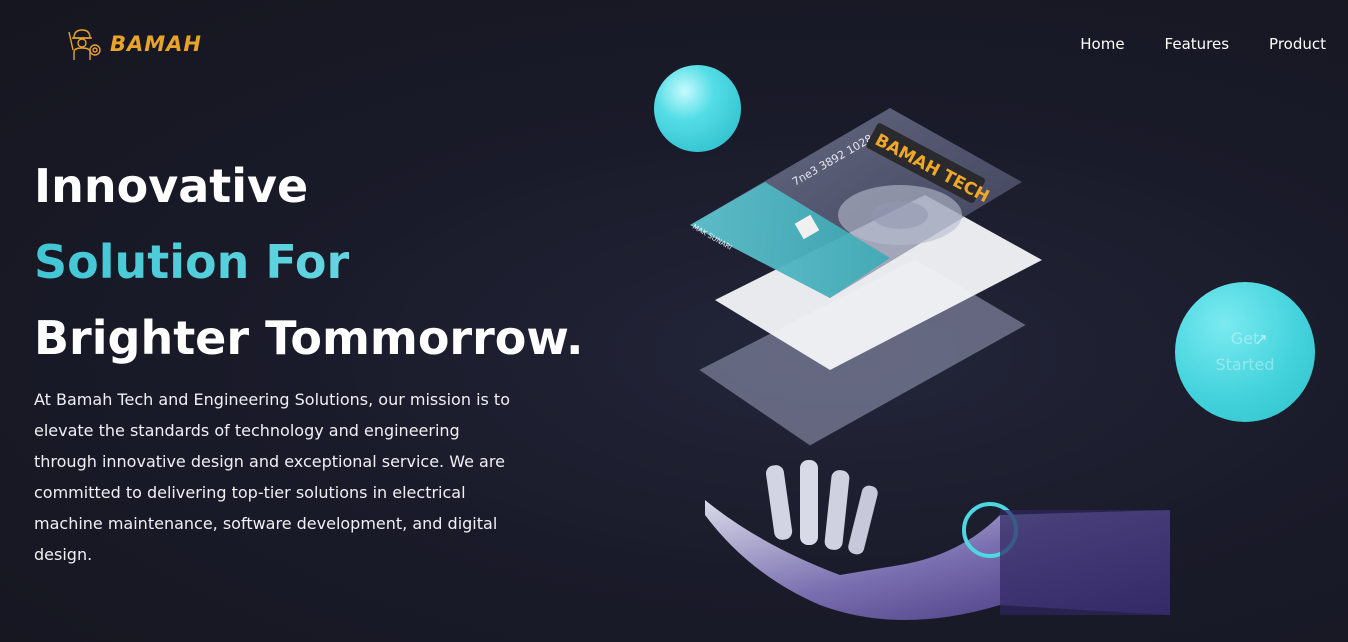 The image size is (1348, 642). Describe the element at coordinates (1261, 339) in the screenshot. I see `arrow-up-right-icon: ↗` at that location.